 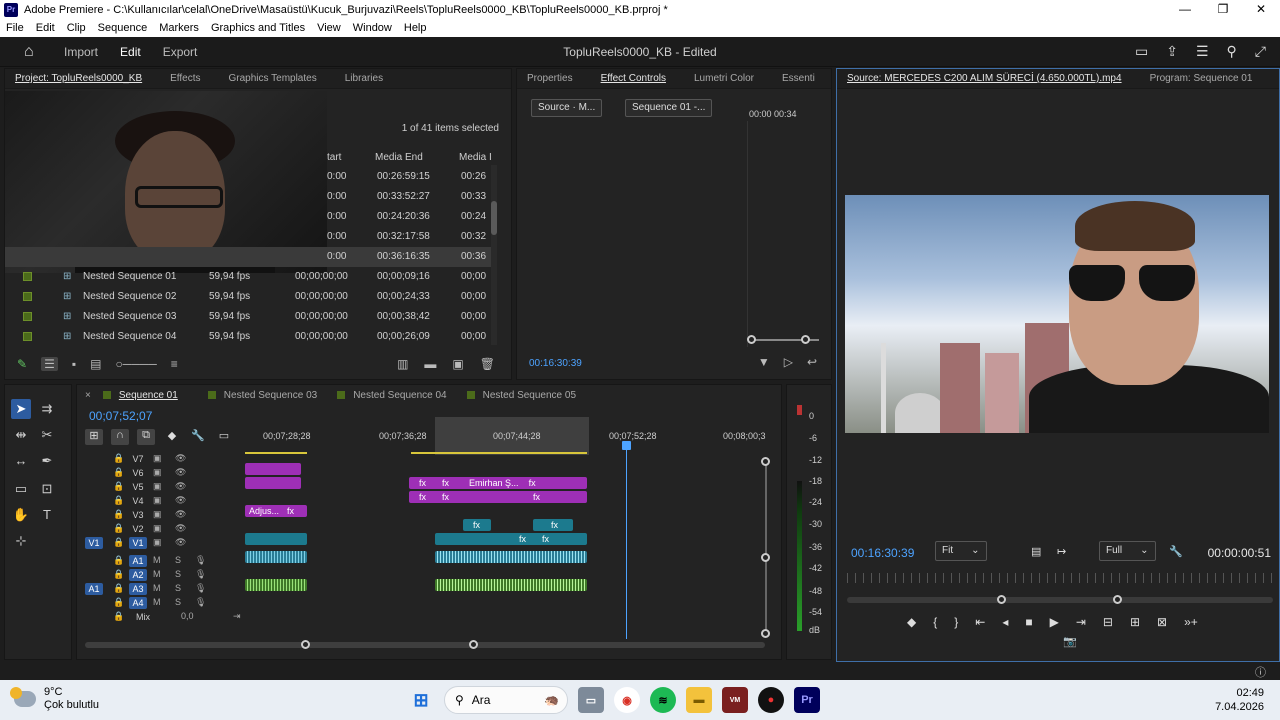 I want to click on icon-view-icon: ▪, so click(x=74, y=364).